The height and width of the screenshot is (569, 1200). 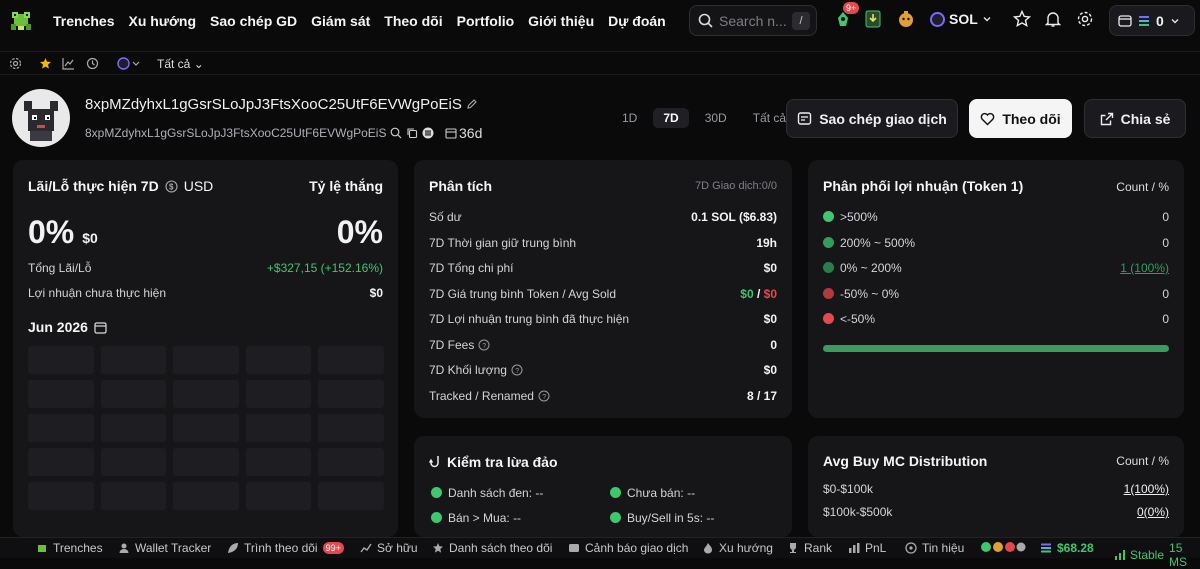 What do you see at coordinates (793, 548) in the screenshot?
I see `trophy-icon` at bounding box center [793, 548].